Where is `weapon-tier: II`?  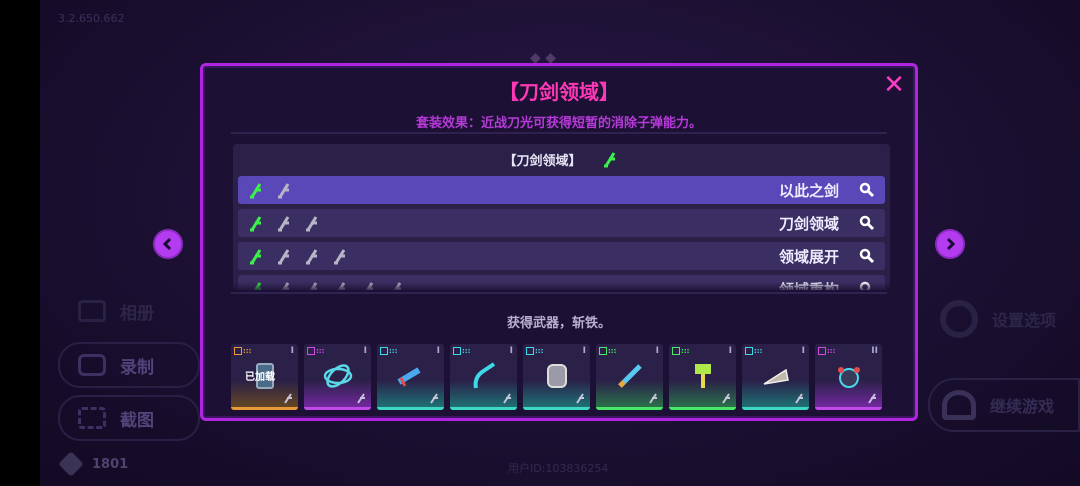
weapon-tier: II is located at coordinates (874, 351).